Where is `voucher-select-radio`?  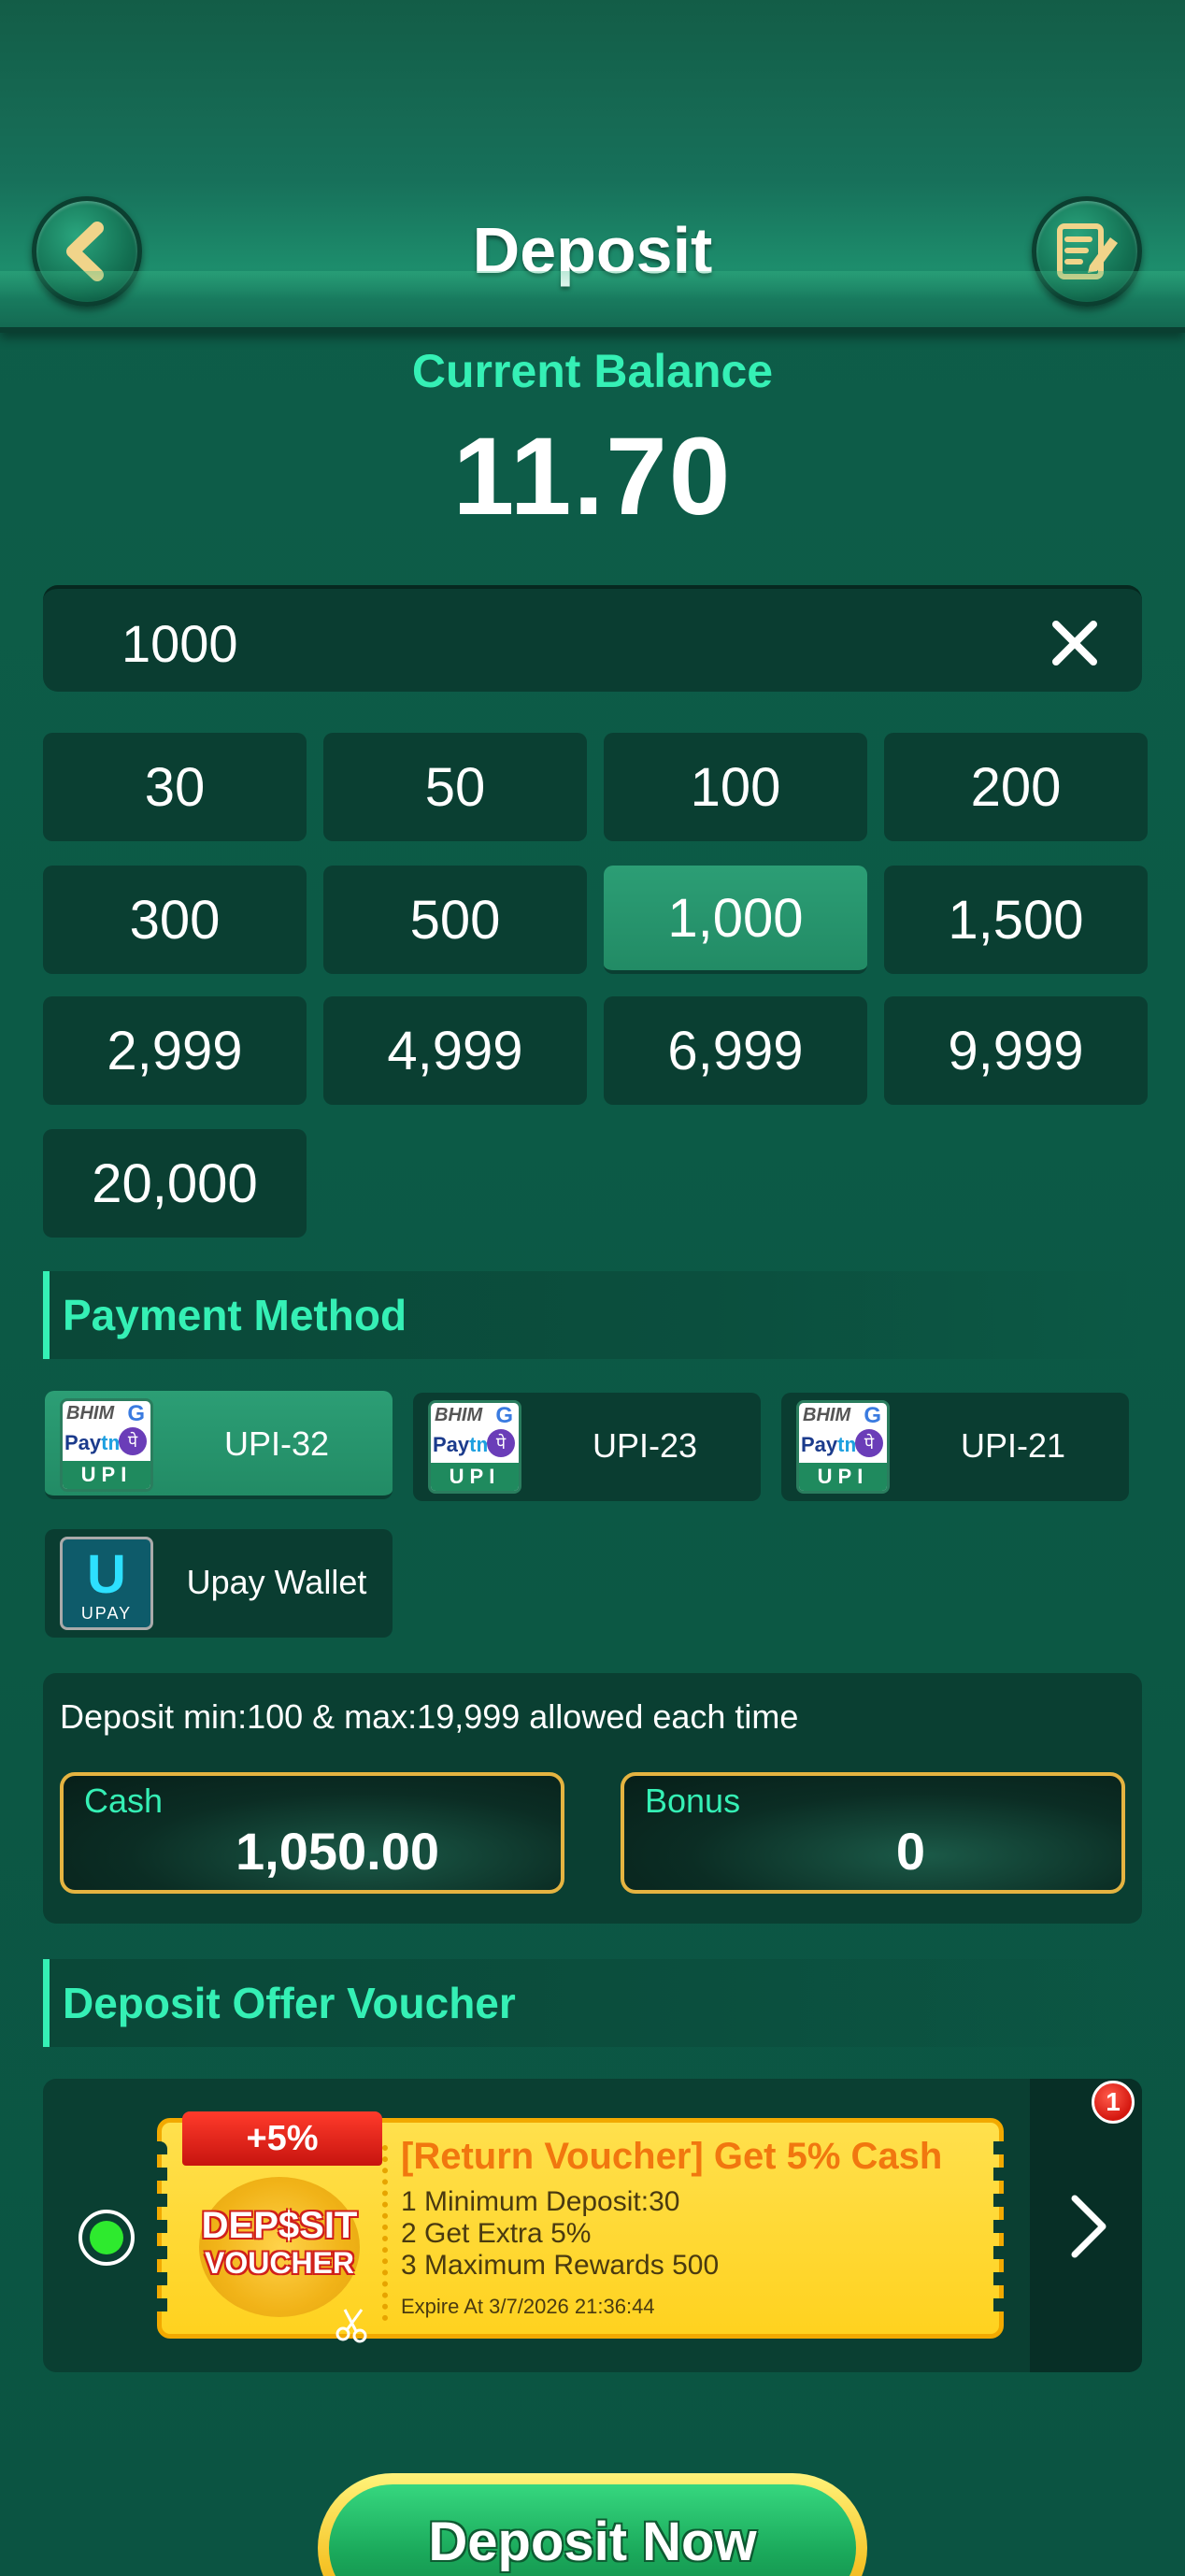
voucher-select-radio is located at coordinates (107, 2238).